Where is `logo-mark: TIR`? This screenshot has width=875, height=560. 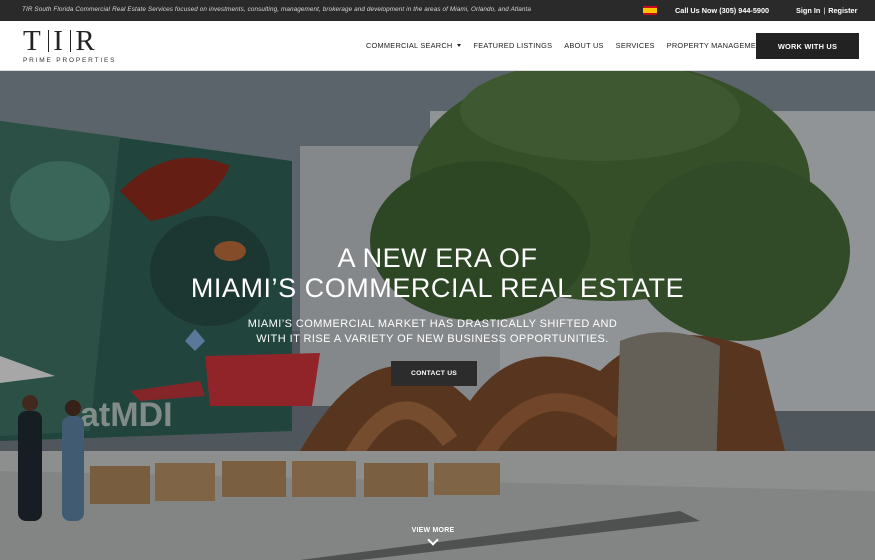
logo-mark: TIR is located at coordinates (61, 41).